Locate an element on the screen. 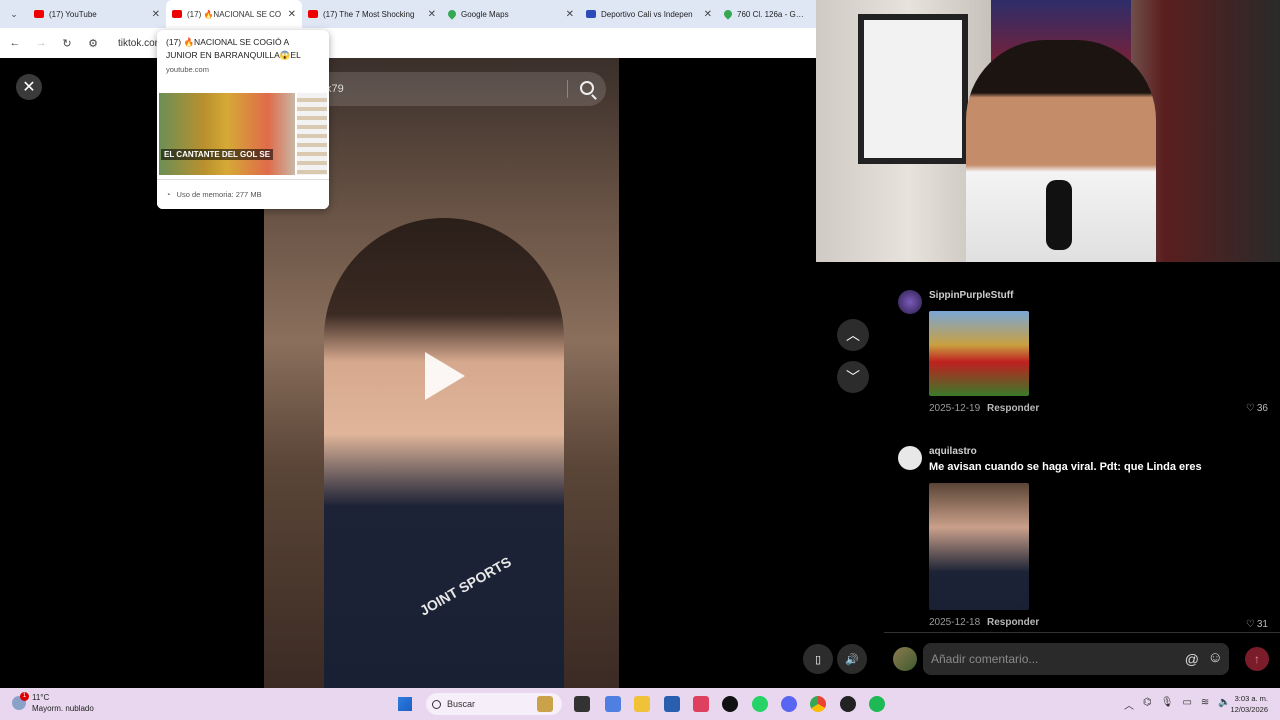 This screenshot has height=720, width=1280. widget-icon is located at coordinates (545, 704).